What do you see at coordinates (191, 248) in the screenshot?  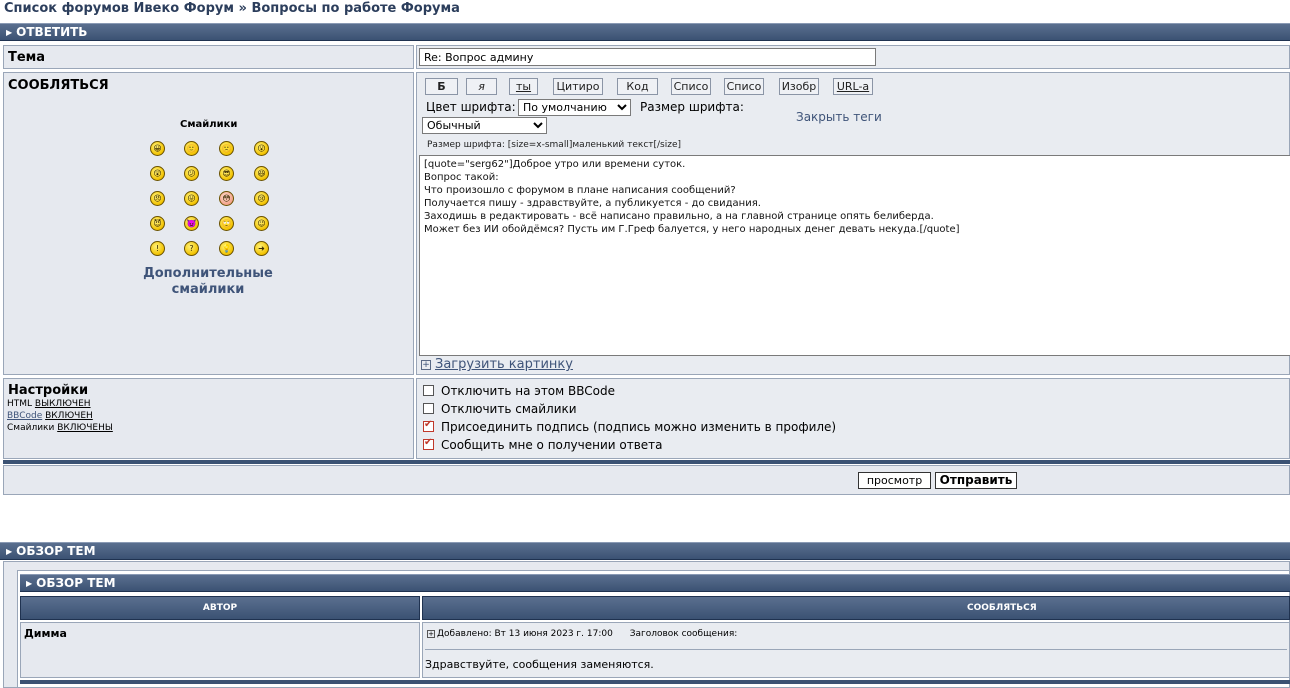 I see `question-smiley-icon: ?` at bounding box center [191, 248].